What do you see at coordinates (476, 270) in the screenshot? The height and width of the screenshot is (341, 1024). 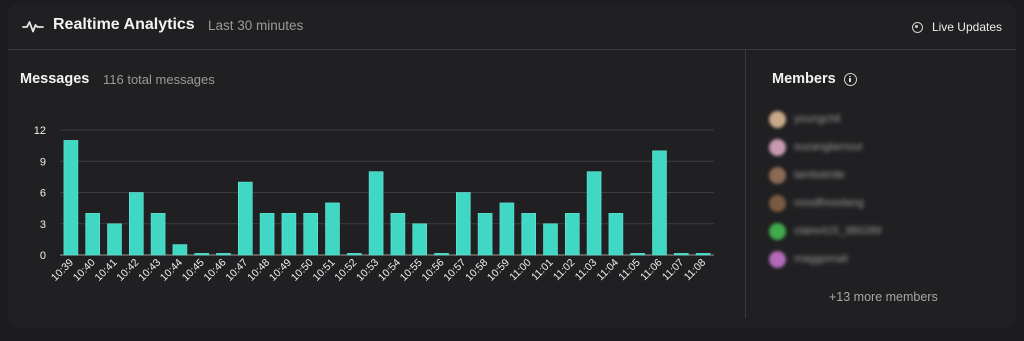 I see `x-tick-label: 10:58` at bounding box center [476, 270].